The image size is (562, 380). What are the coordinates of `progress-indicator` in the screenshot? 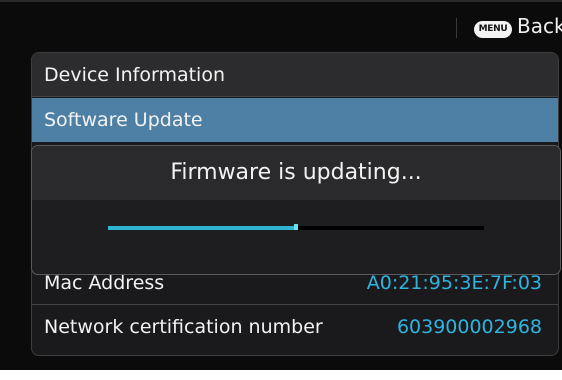 It's located at (296, 227).